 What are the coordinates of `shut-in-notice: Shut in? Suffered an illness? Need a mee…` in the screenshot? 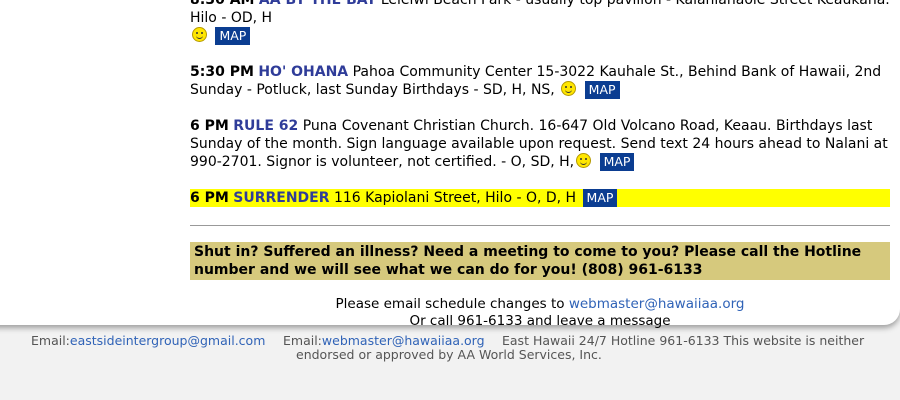 It's located at (540, 261).